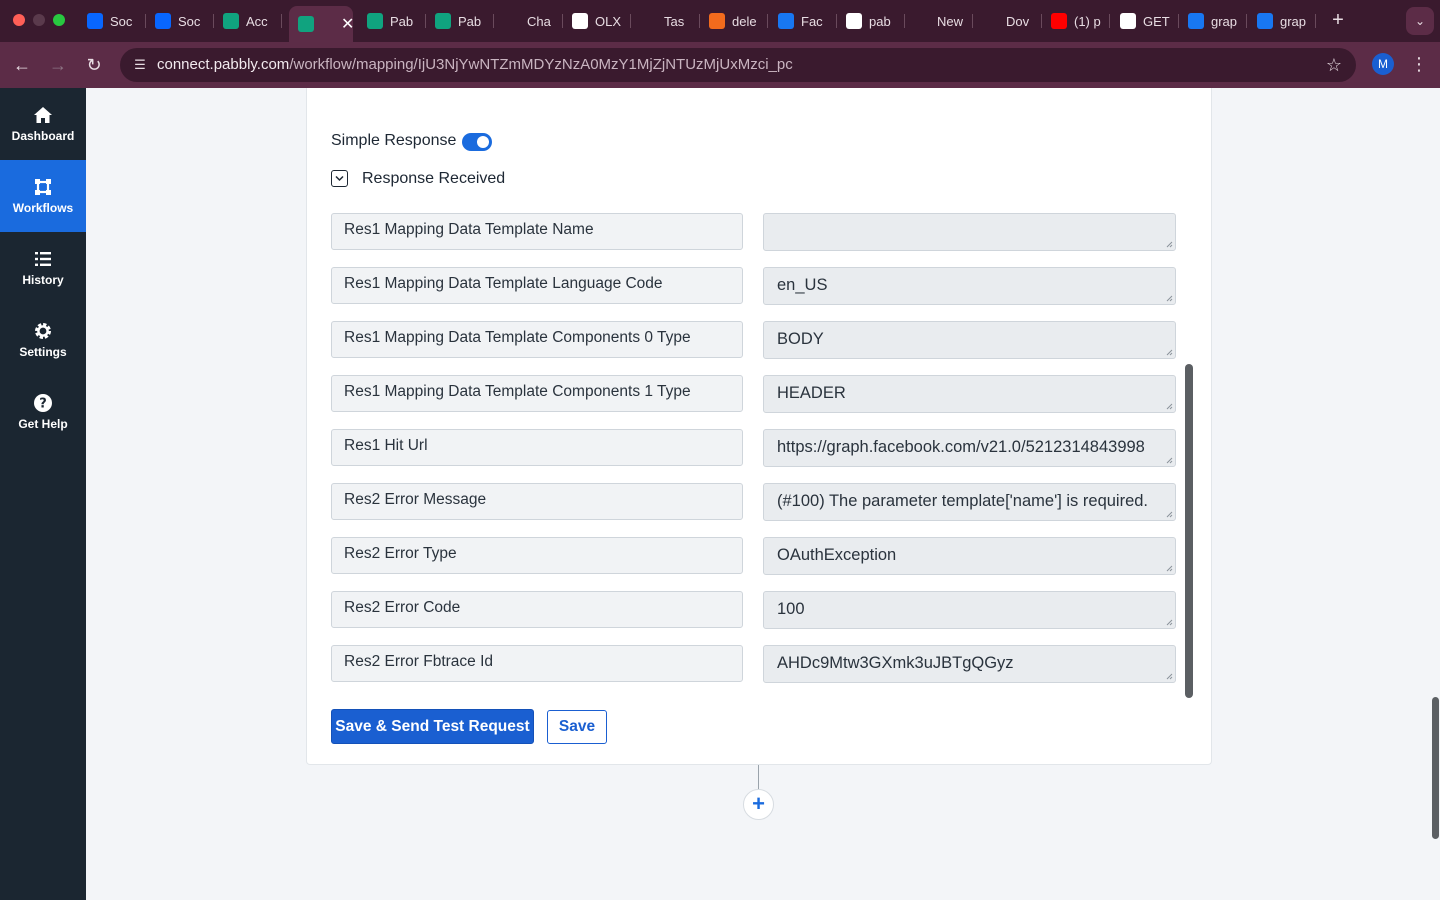 The height and width of the screenshot is (900, 1440). I want to click on youtube-icon, so click(1059, 21).